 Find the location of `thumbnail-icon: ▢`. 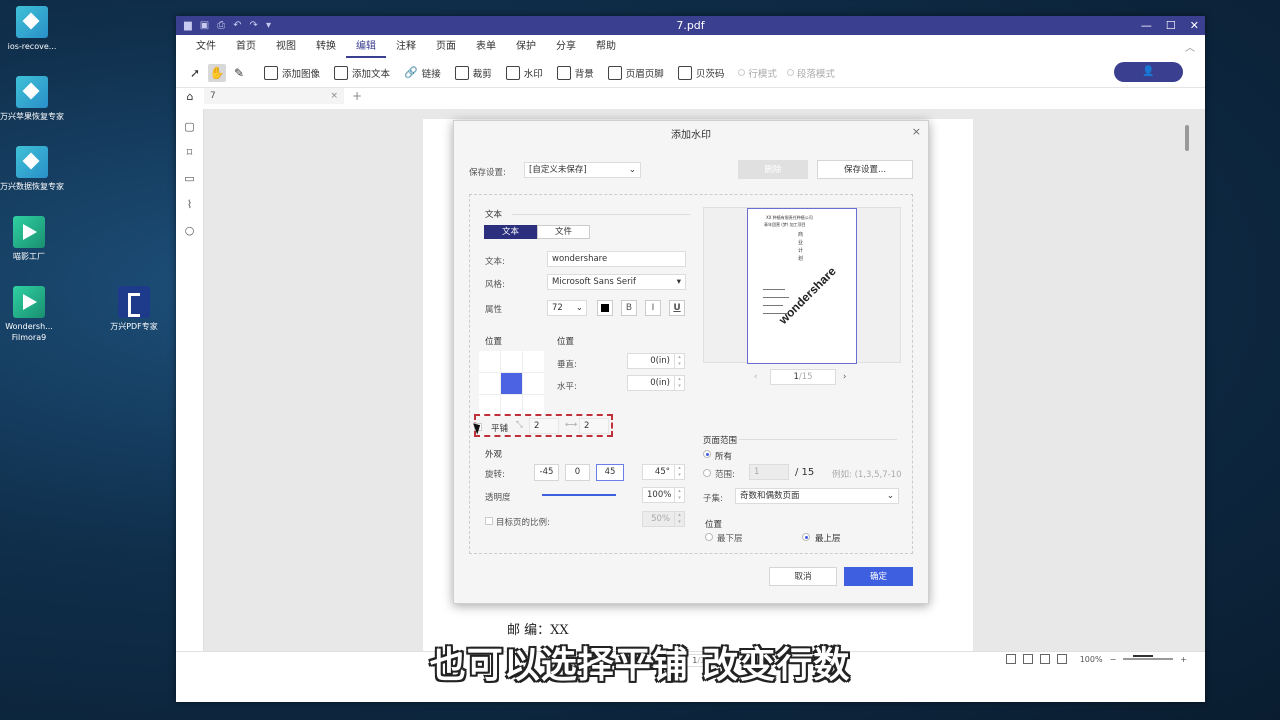

thumbnail-icon: ▢ is located at coordinates (190, 126).